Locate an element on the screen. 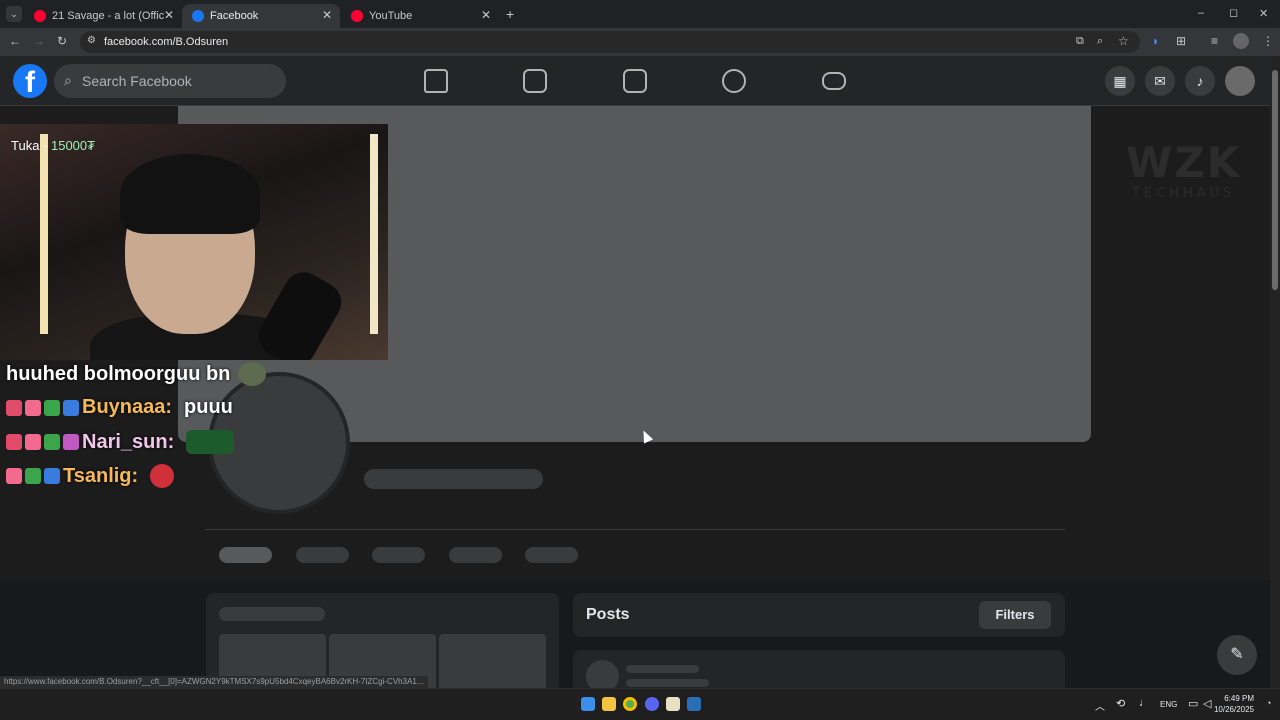 The height and width of the screenshot is (720, 1280). site-info-icon: ⚙ is located at coordinates (91, 40).